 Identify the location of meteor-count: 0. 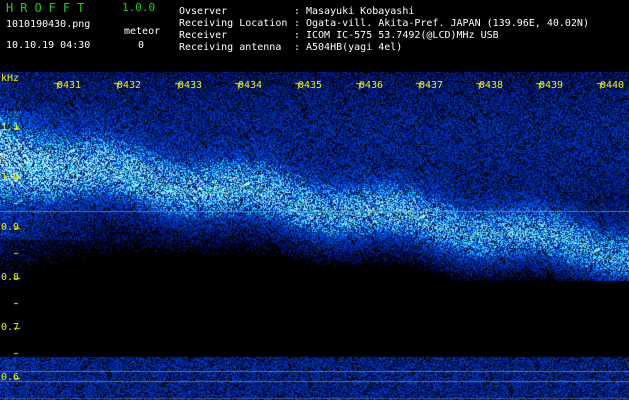
(141, 45).